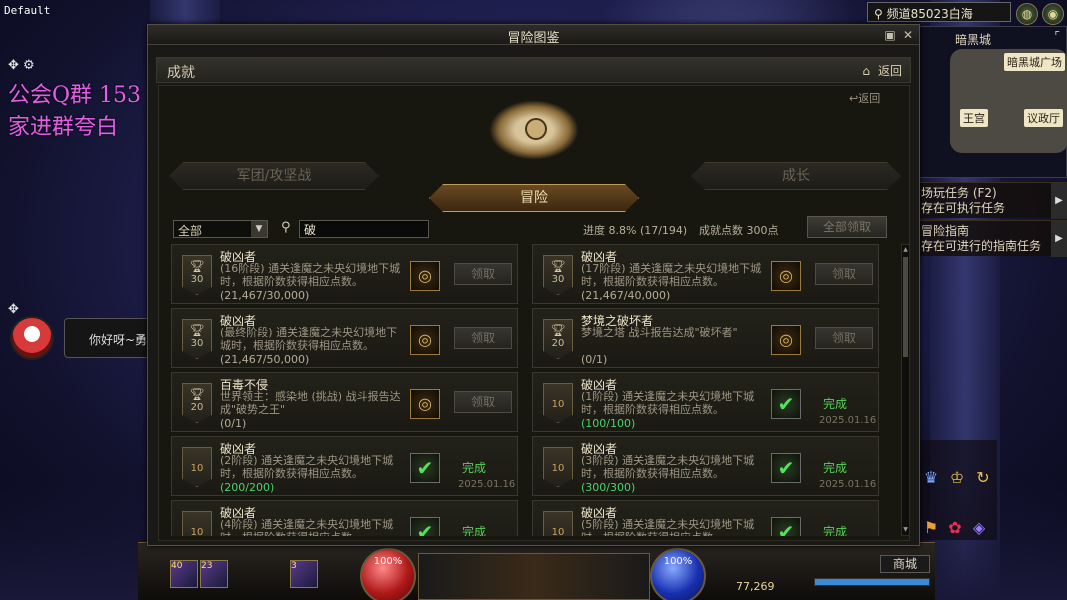 The image size is (1067, 600). What do you see at coordinates (307, 527) in the screenshot?
I see `achievement-desc: (4阶段) 通关逢魔之未央幻境地下城时，根据阶数获得相应点数。` at bounding box center [307, 527].